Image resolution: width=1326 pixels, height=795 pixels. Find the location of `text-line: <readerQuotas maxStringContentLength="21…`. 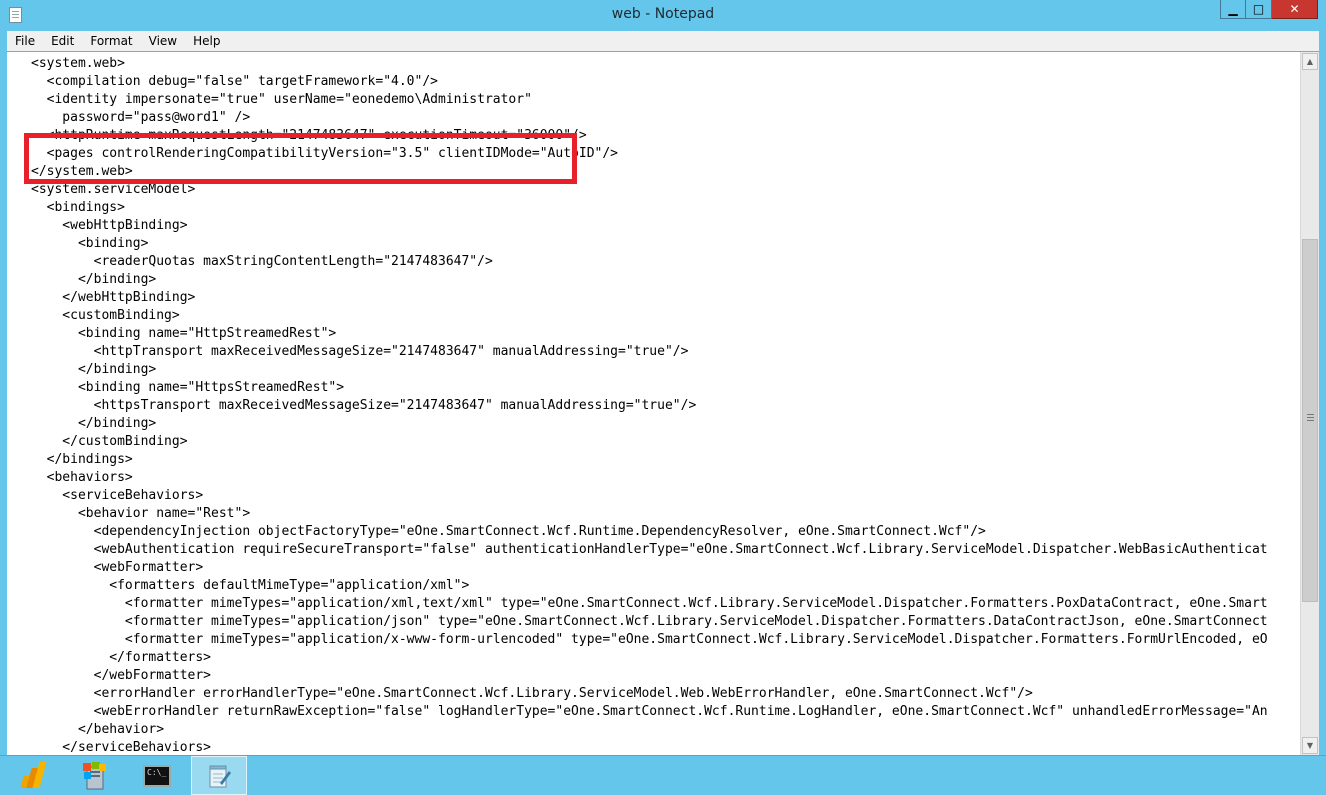

text-line: <readerQuotas maxStringContentLength="21… is located at coordinates (262, 261).